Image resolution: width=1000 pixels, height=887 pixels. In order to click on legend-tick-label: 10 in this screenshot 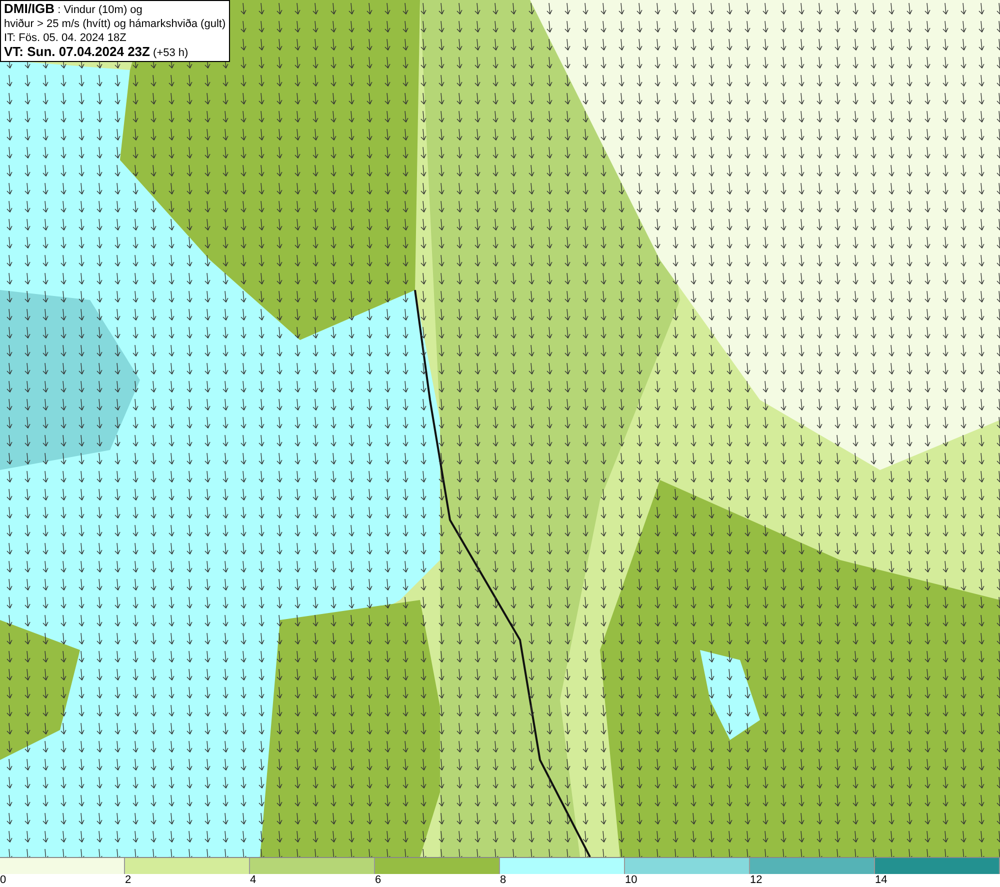, I will do `click(631, 880)`.